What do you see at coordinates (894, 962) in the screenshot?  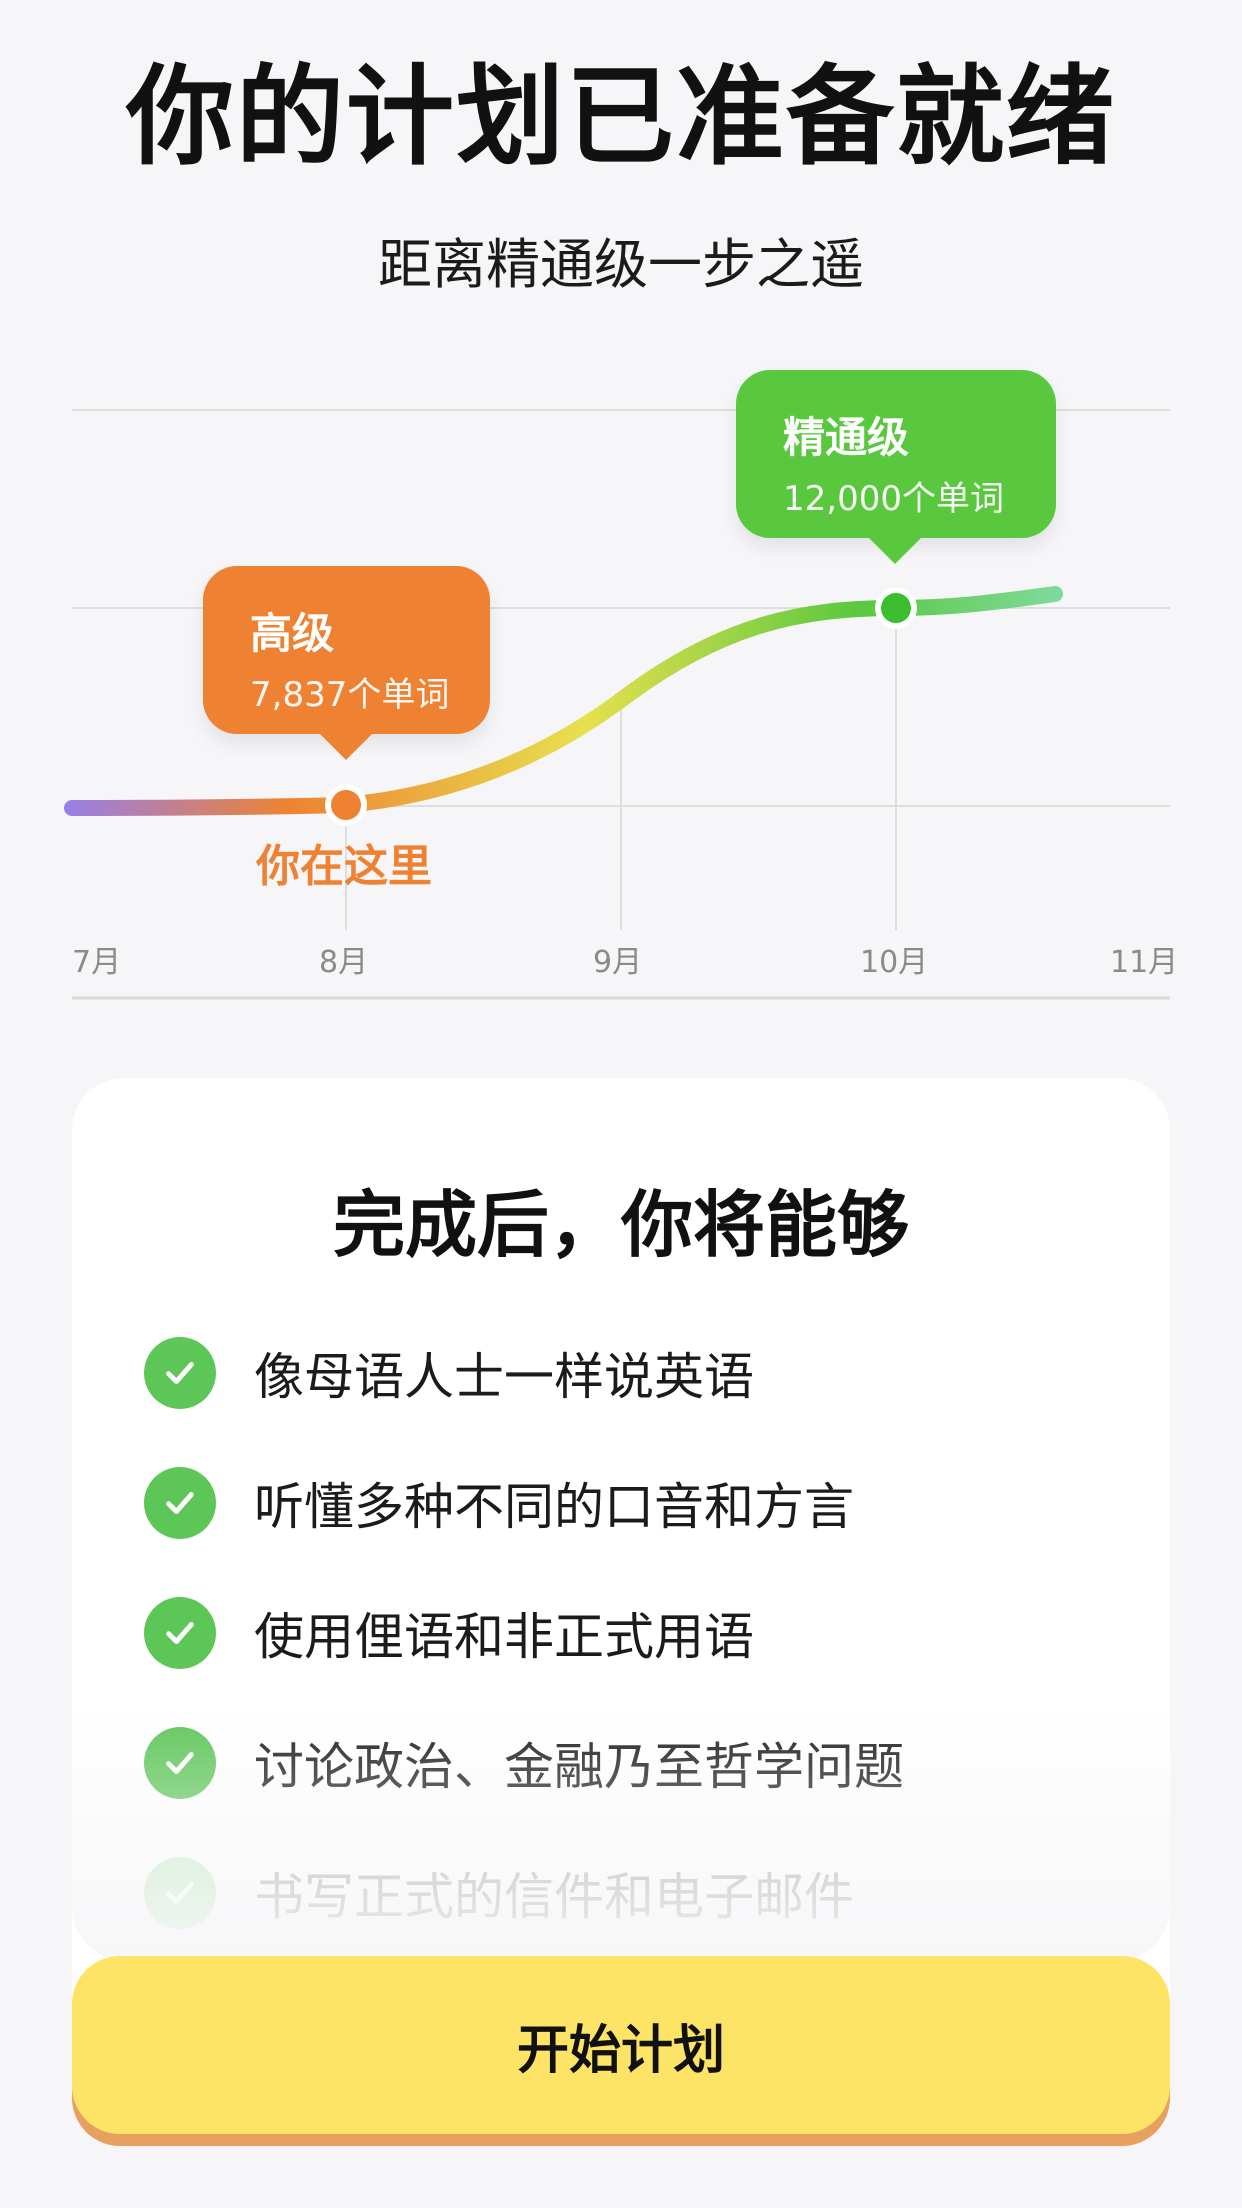 I see `x-tick-label: 10月` at bounding box center [894, 962].